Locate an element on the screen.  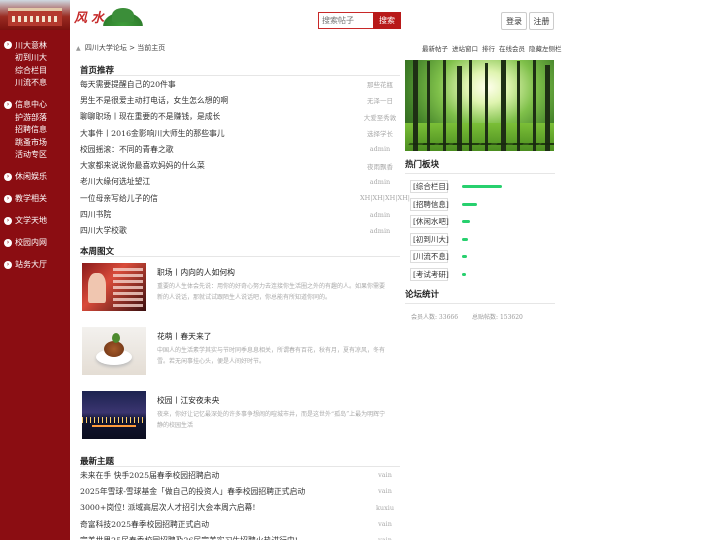
search-button: 搜索 is located at coordinates (387, 20).